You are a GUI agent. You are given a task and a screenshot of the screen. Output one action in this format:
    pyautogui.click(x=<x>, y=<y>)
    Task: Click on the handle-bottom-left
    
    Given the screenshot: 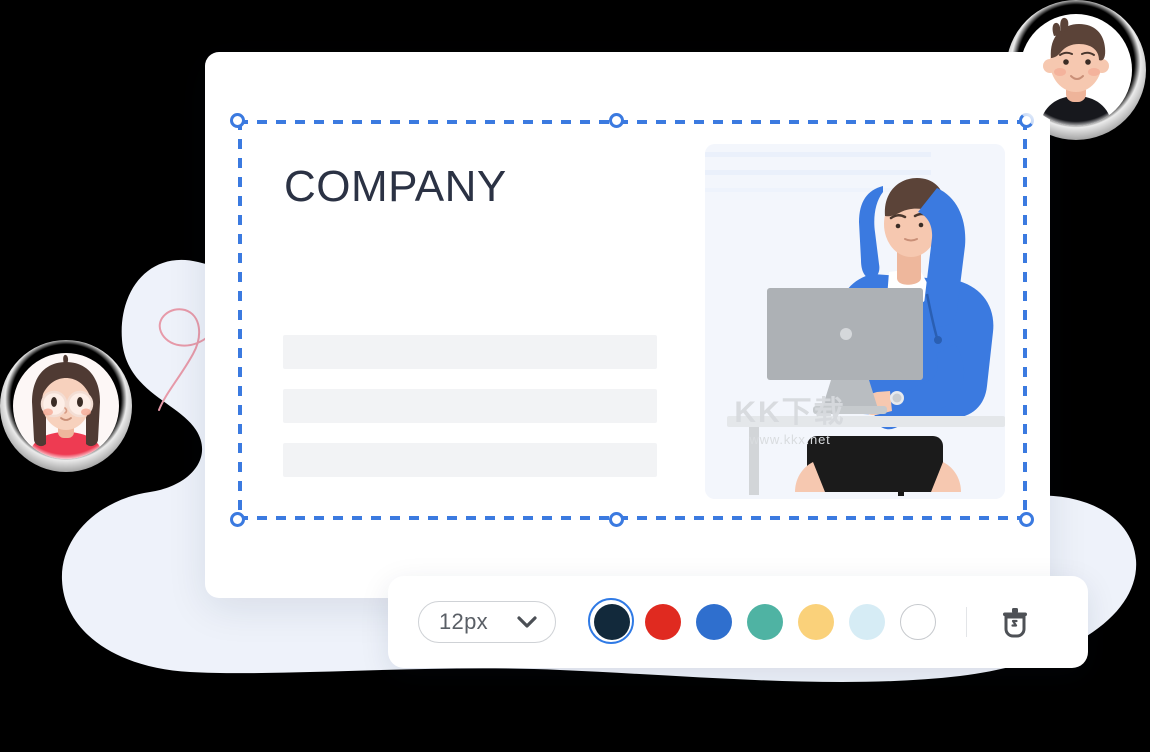 What is the action you would take?
    pyautogui.click(x=237, y=519)
    